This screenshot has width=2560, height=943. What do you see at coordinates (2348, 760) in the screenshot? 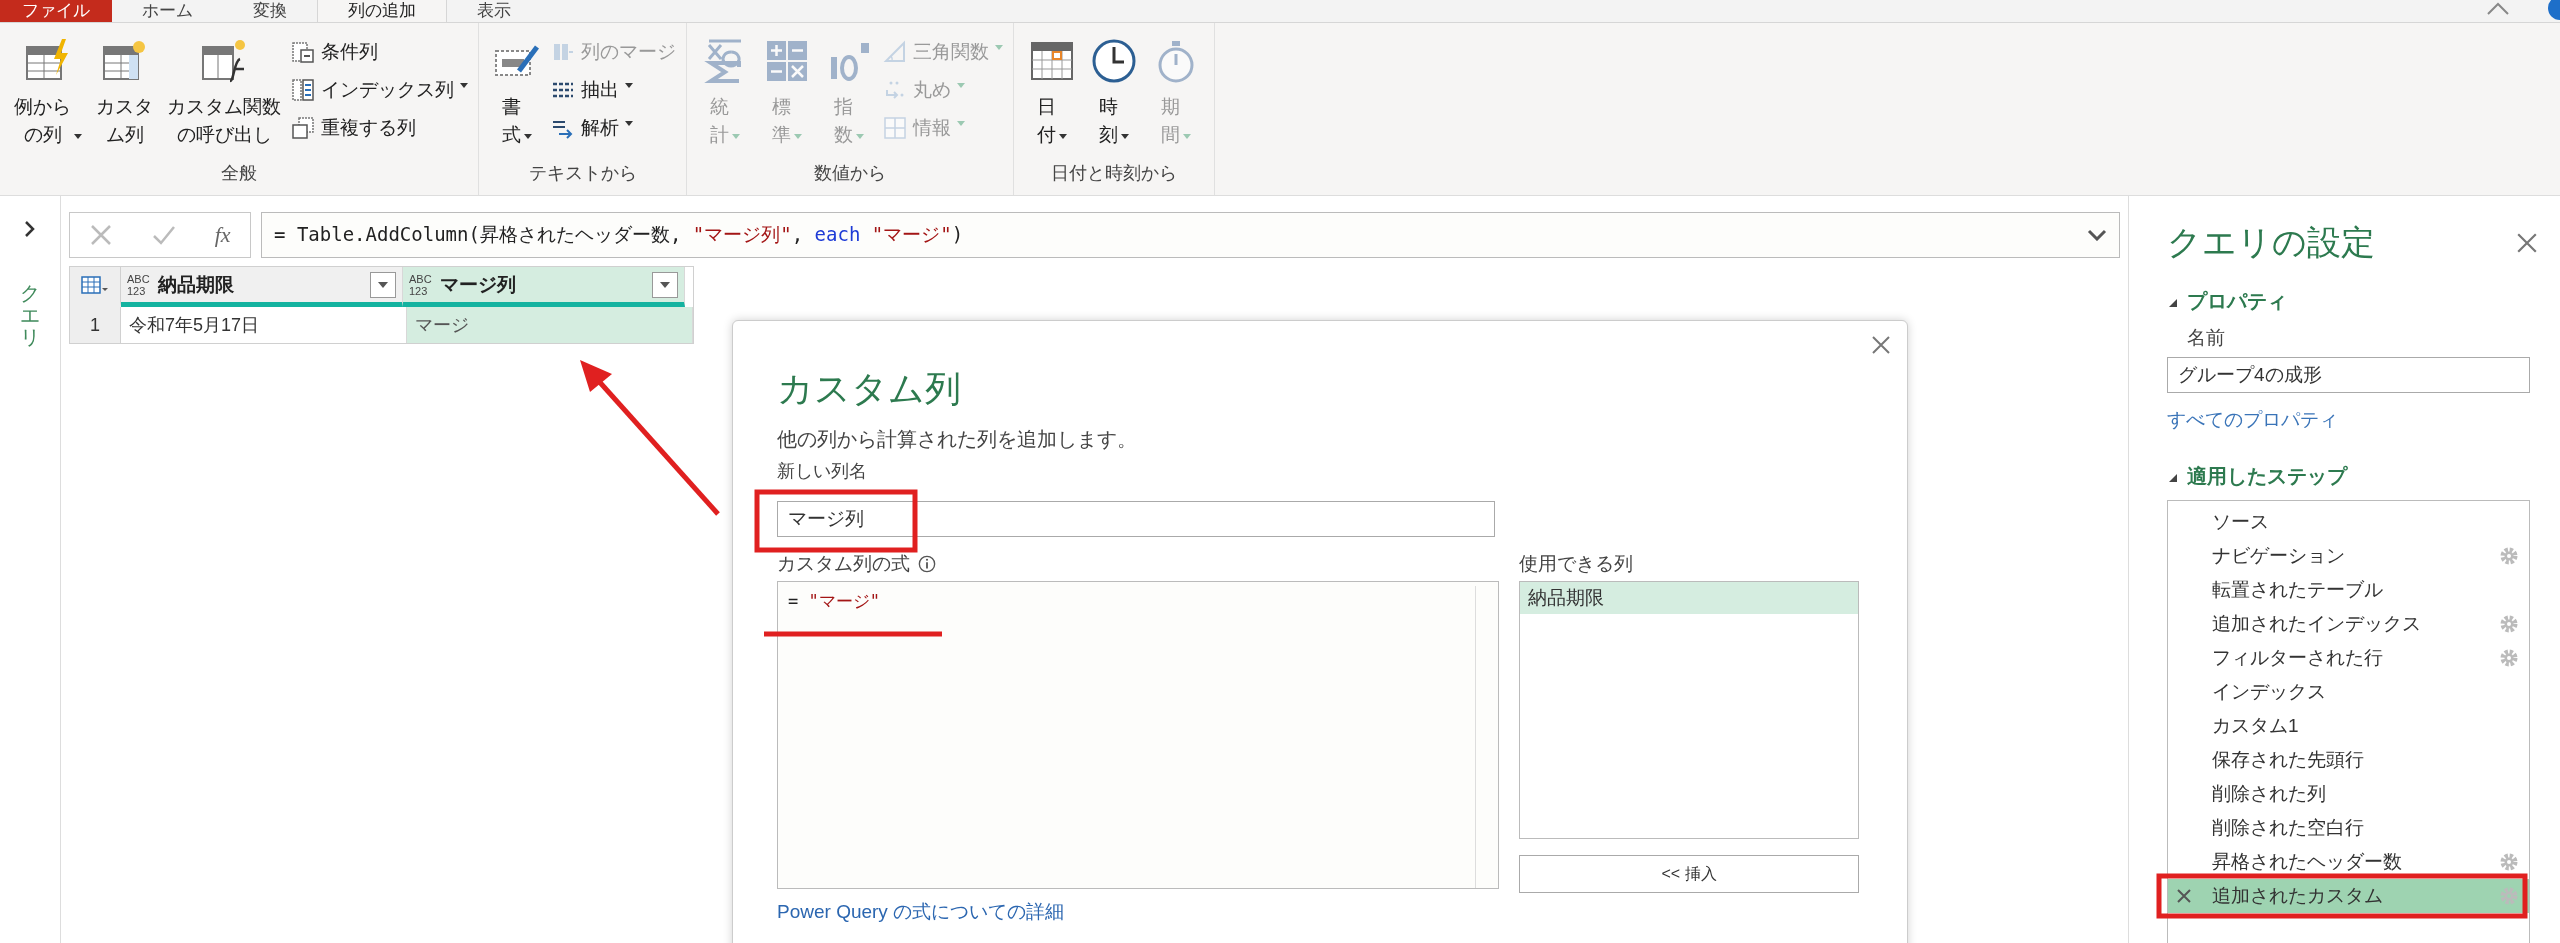
I see `step-item: 保存された先頭行` at bounding box center [2348, 760].